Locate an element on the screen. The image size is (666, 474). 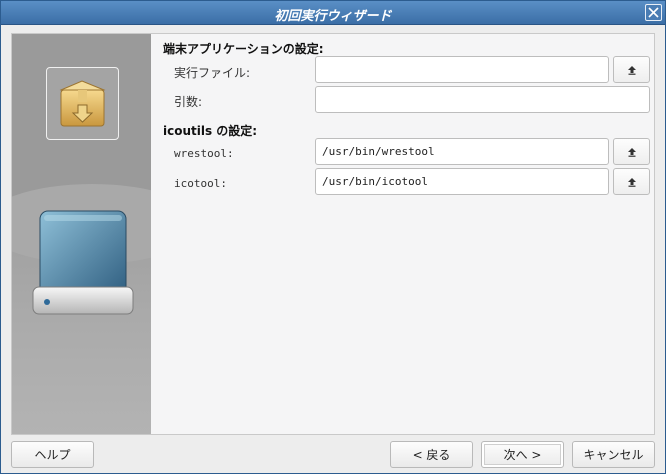
terminal-section-title: 端末アプリケーションの設定: is located at coordinates (243, 49).